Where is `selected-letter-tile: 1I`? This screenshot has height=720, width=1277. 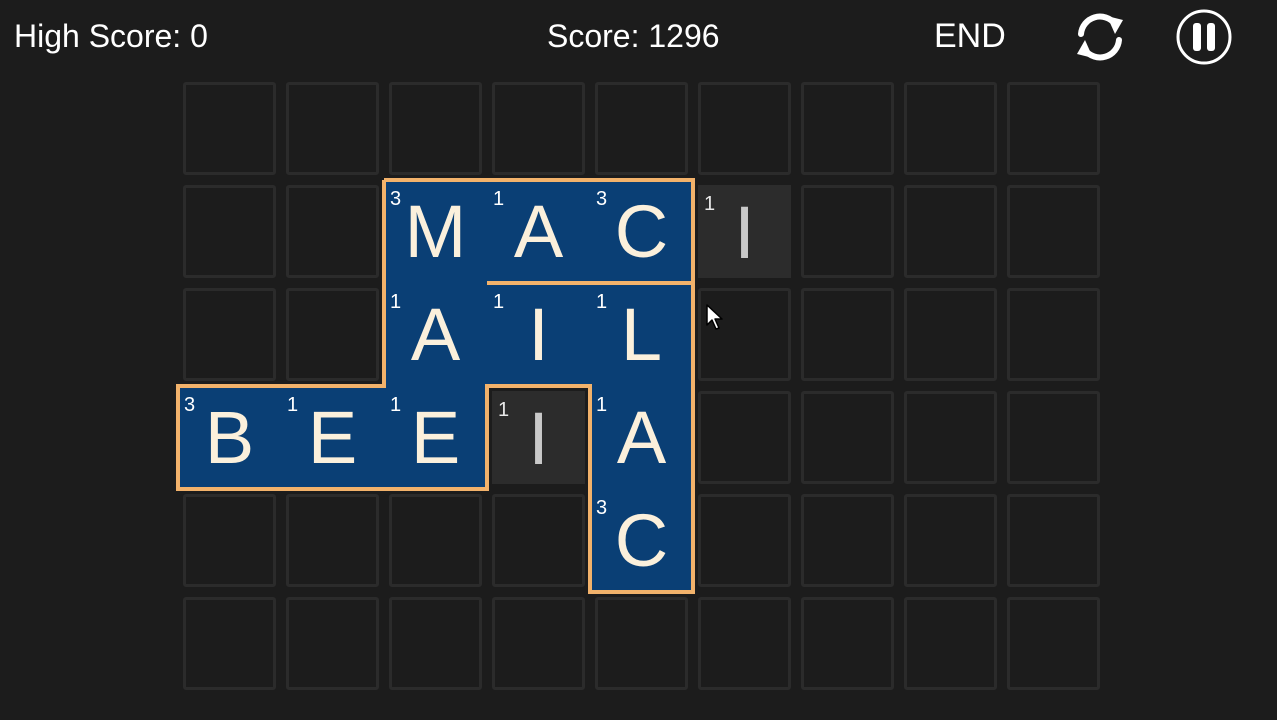
selected-letter-tile: 1I is located at coordinates (538, 334).